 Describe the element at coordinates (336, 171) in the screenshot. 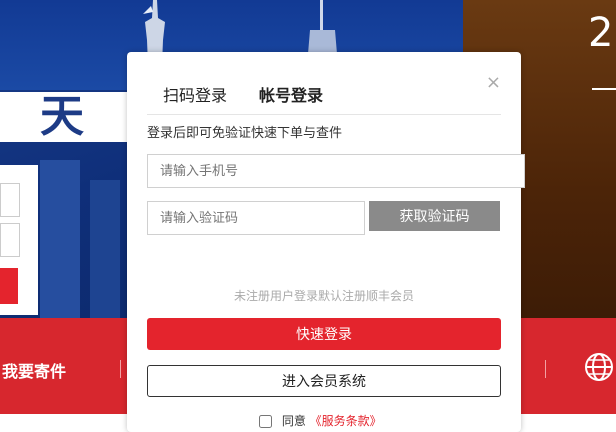

I see `phone-input` at that location.